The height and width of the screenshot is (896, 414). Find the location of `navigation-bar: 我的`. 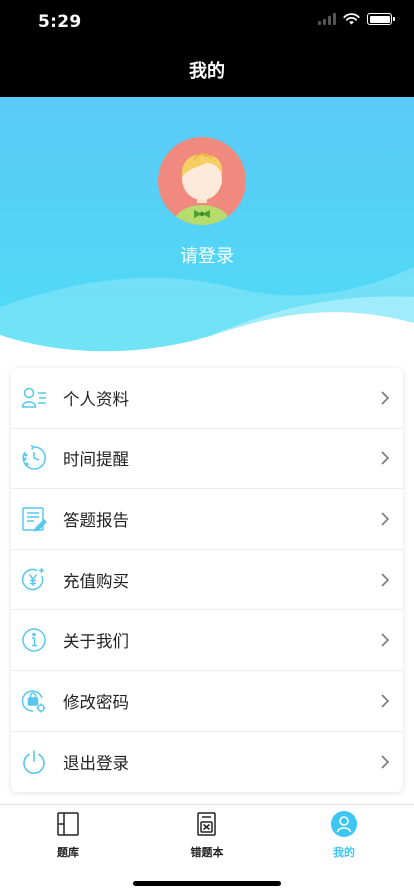

navigation-bar: 我的 is located at coordinates (207, 70).